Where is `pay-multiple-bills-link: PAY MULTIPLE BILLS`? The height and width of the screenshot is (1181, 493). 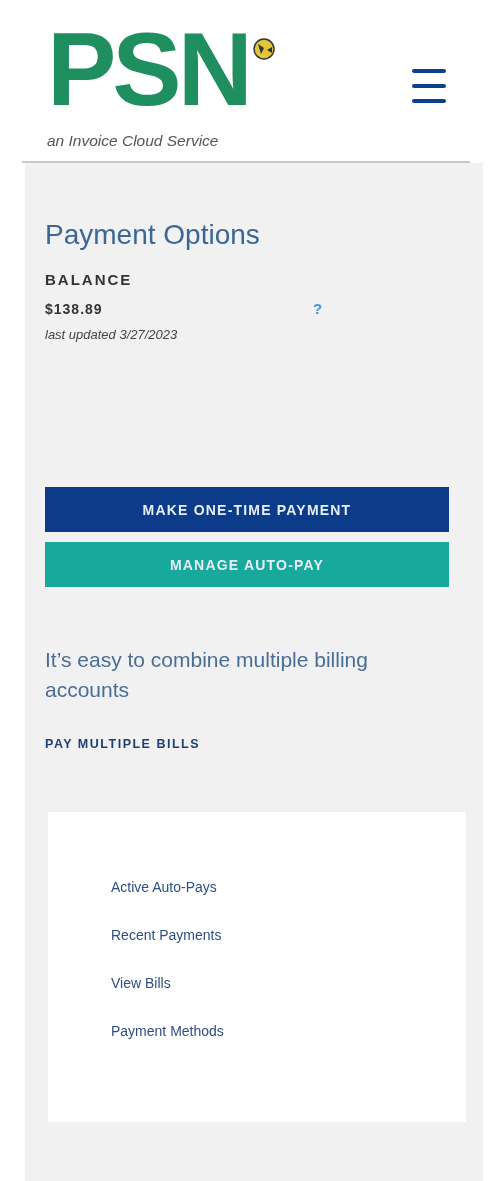
pay-multiple-bills-link: PAY MULTIPLE BILLS is located at coordinates (123, 744).